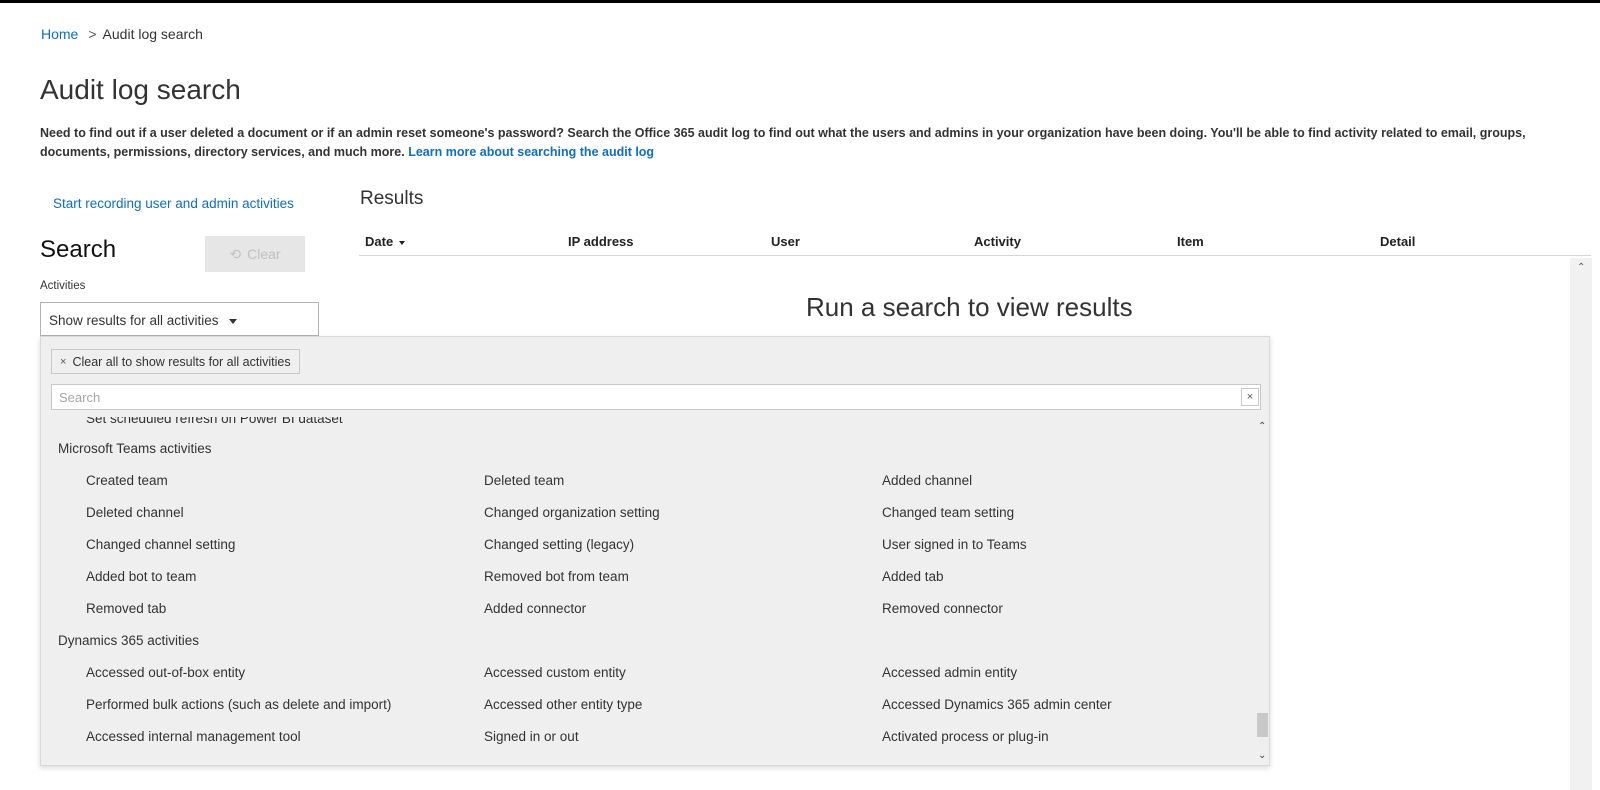  What do you see at coordinates (556, 576) in the screenshot?
I see `list-item: Removed bot from team` at bounding box center [556, 576].